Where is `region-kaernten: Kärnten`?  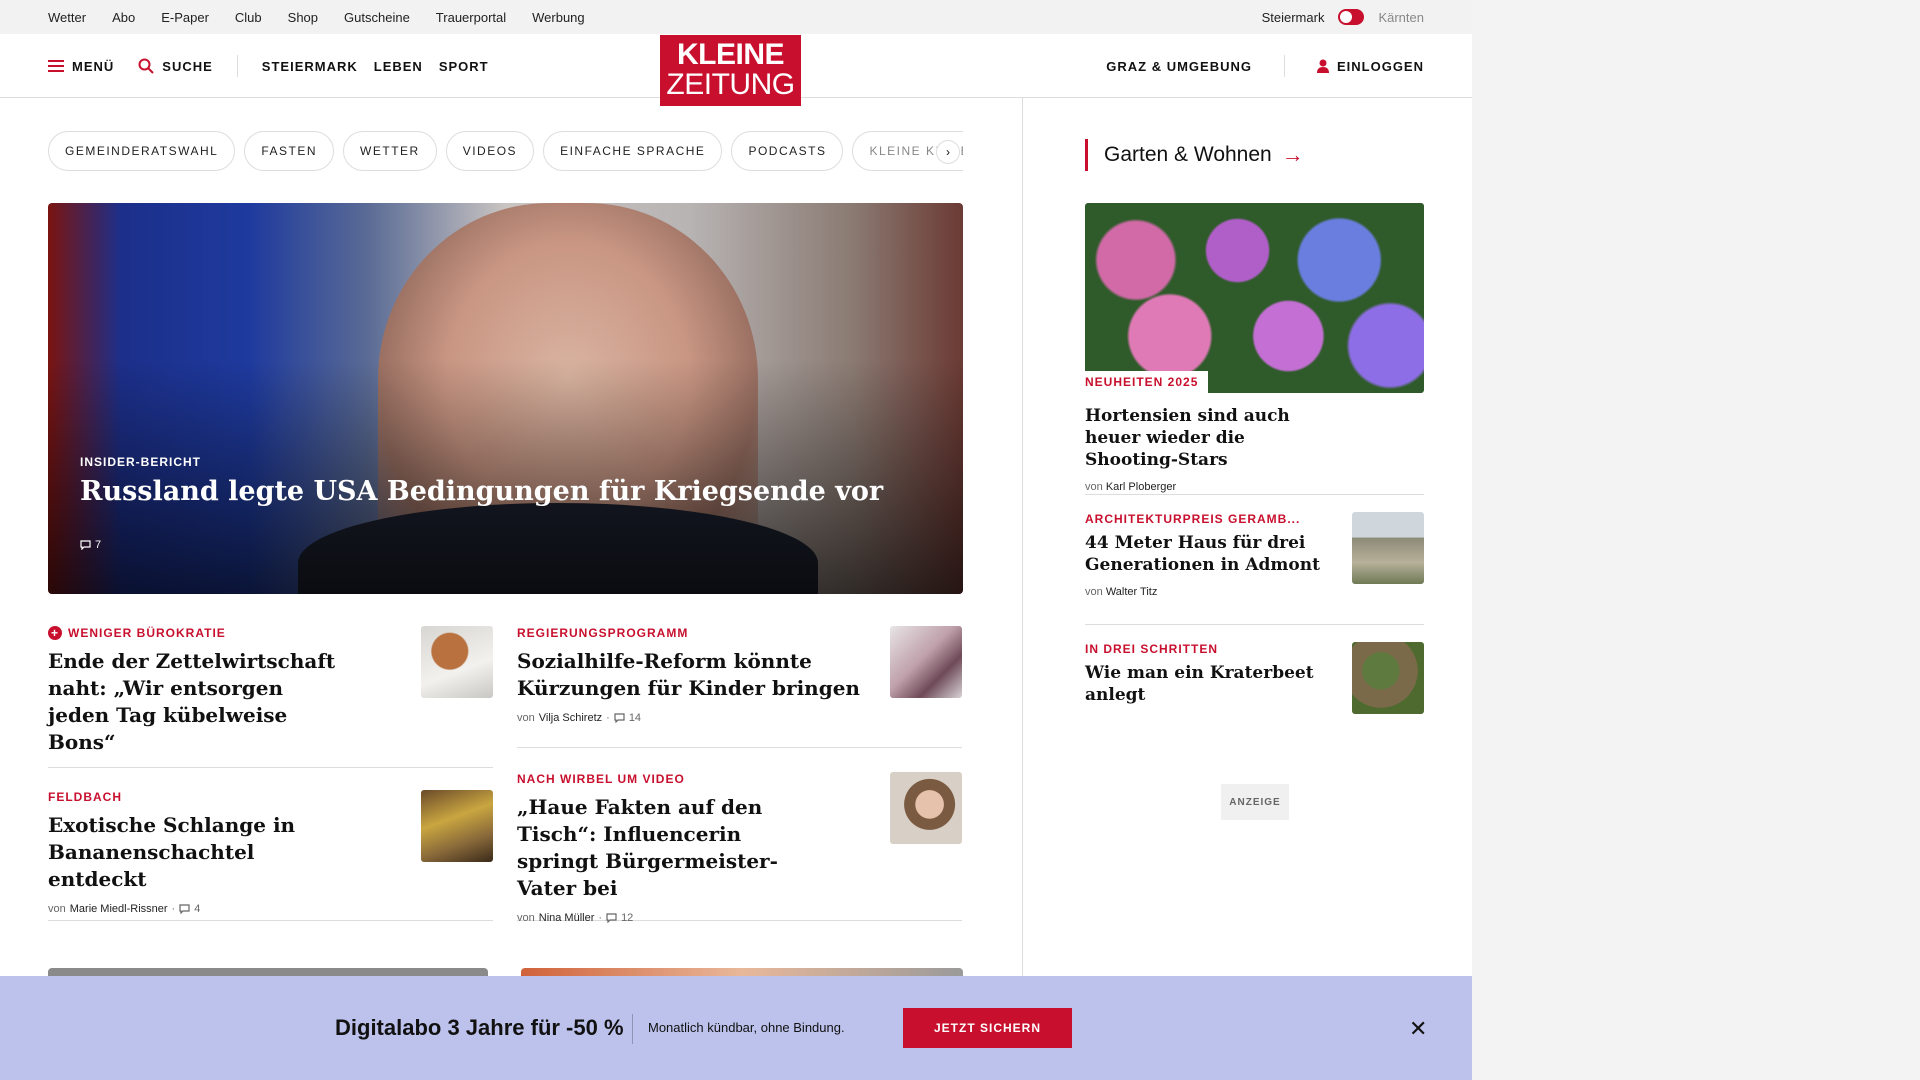 region-kaernten: Kärnten is located at coordinates (1401, 17).